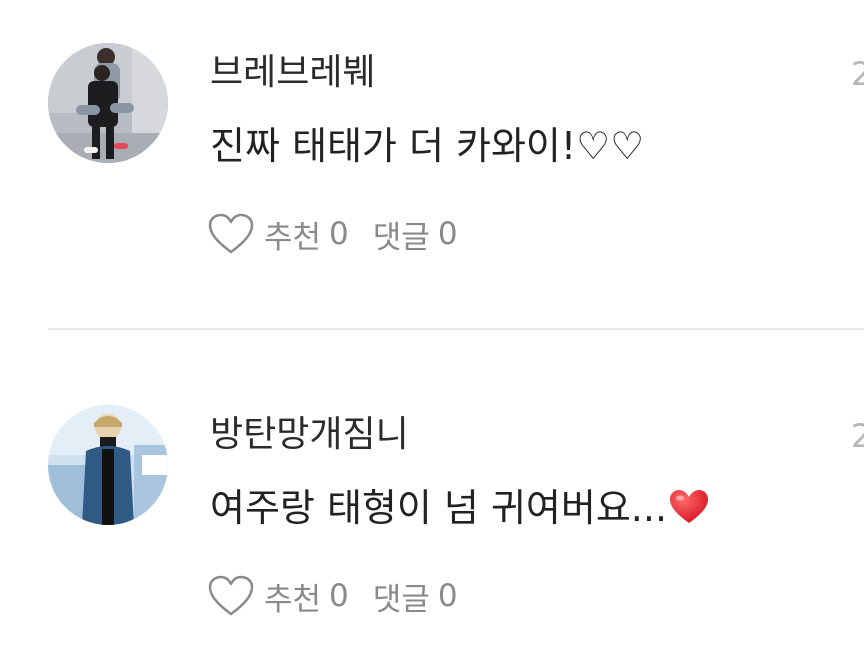 The width and height of the screenshot is (864, 662). I want to click on divider, so click(456, 329).